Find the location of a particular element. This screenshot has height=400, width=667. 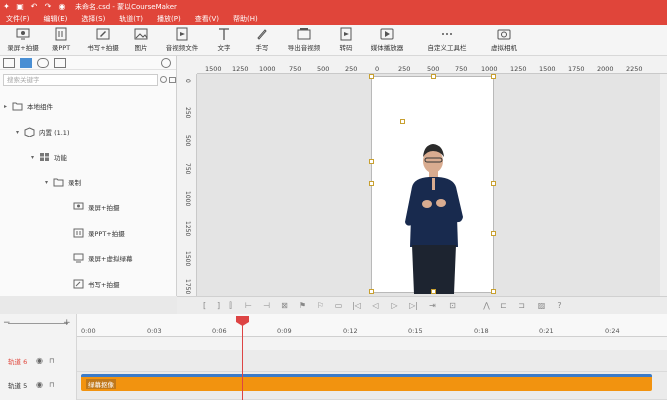

step-back-icon: ◁ is located at coordinates (375, 305).